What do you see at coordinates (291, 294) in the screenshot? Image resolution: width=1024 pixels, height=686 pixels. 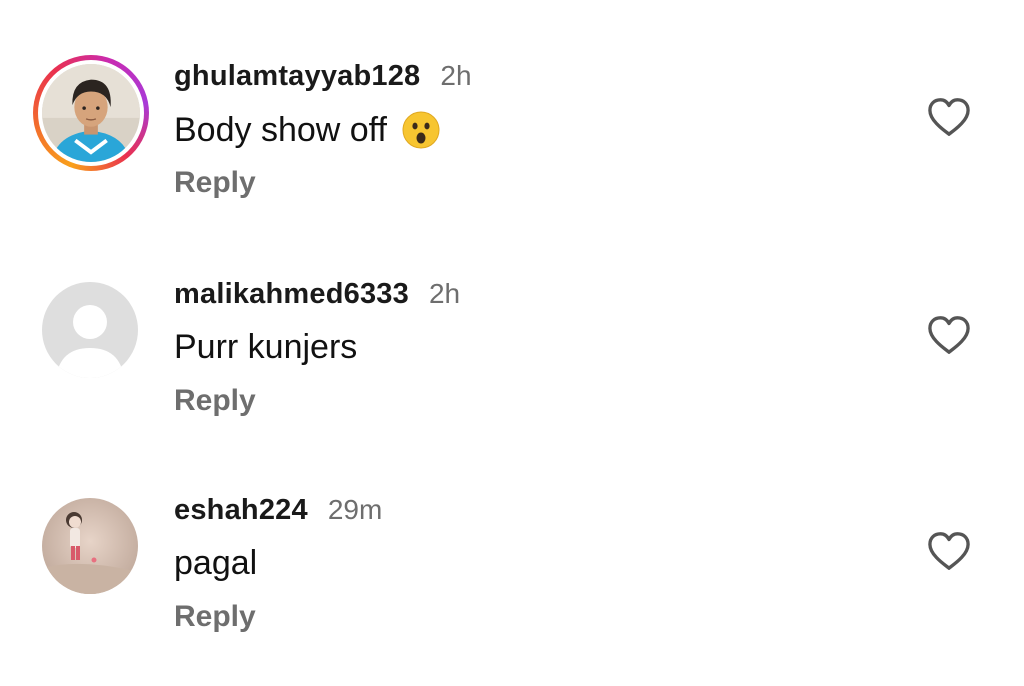 I see `username: malikahmed6333` at bounding box center [291, 294].